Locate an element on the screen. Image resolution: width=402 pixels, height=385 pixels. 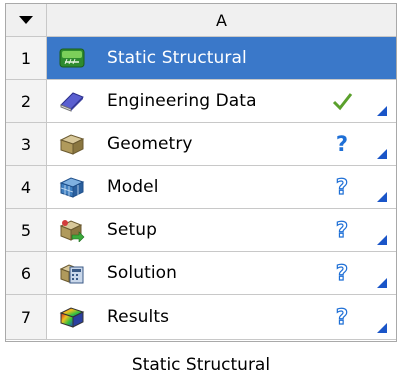
cell-label: Results is located at coordinates (138, 317).